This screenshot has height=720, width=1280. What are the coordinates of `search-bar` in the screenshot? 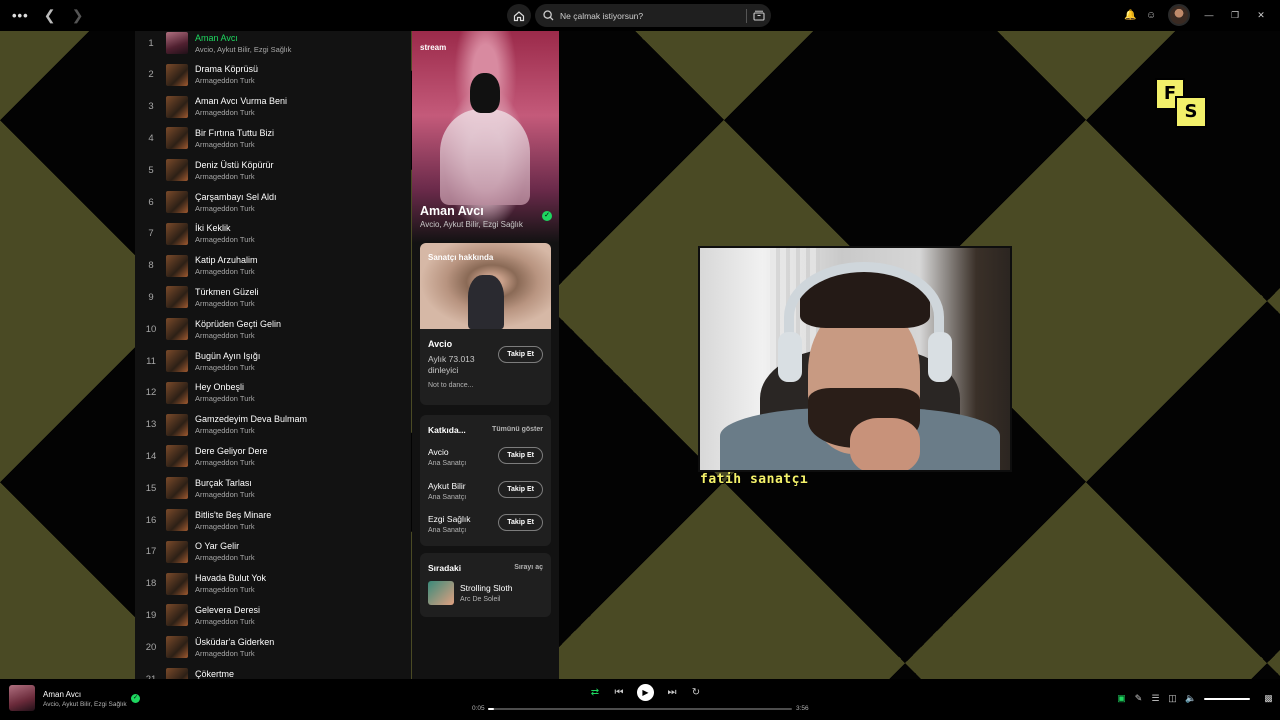 It's located at (653, 15).